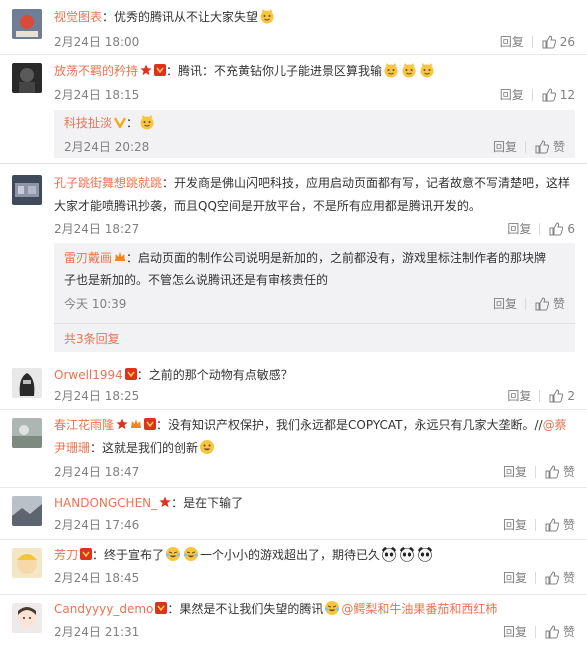  What do you see at coordinates (66, 555) in the screenshot?
I see `username-link: 芳刀` at bounding box center [66, 555].